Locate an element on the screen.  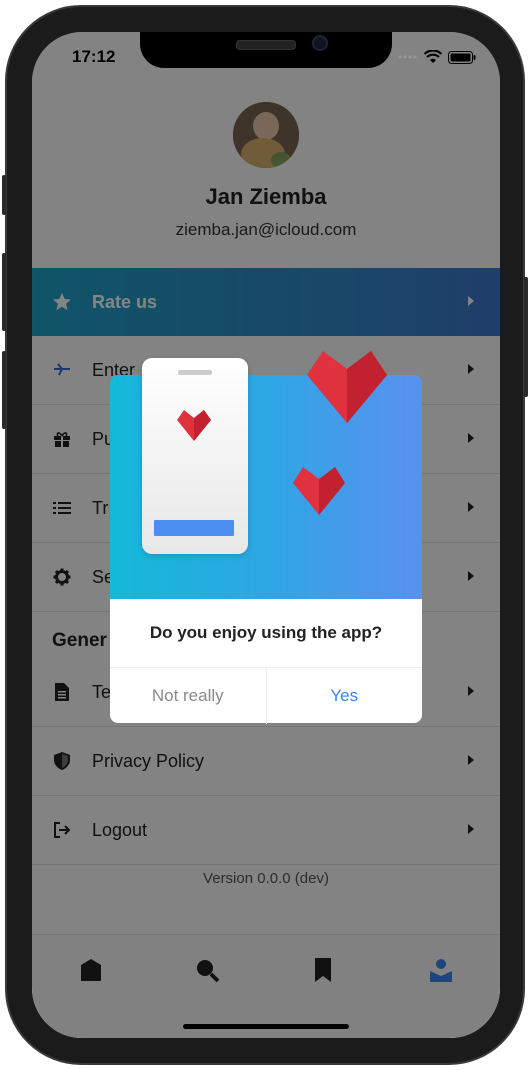
volume-down-button is located at coordinates (4, 390).